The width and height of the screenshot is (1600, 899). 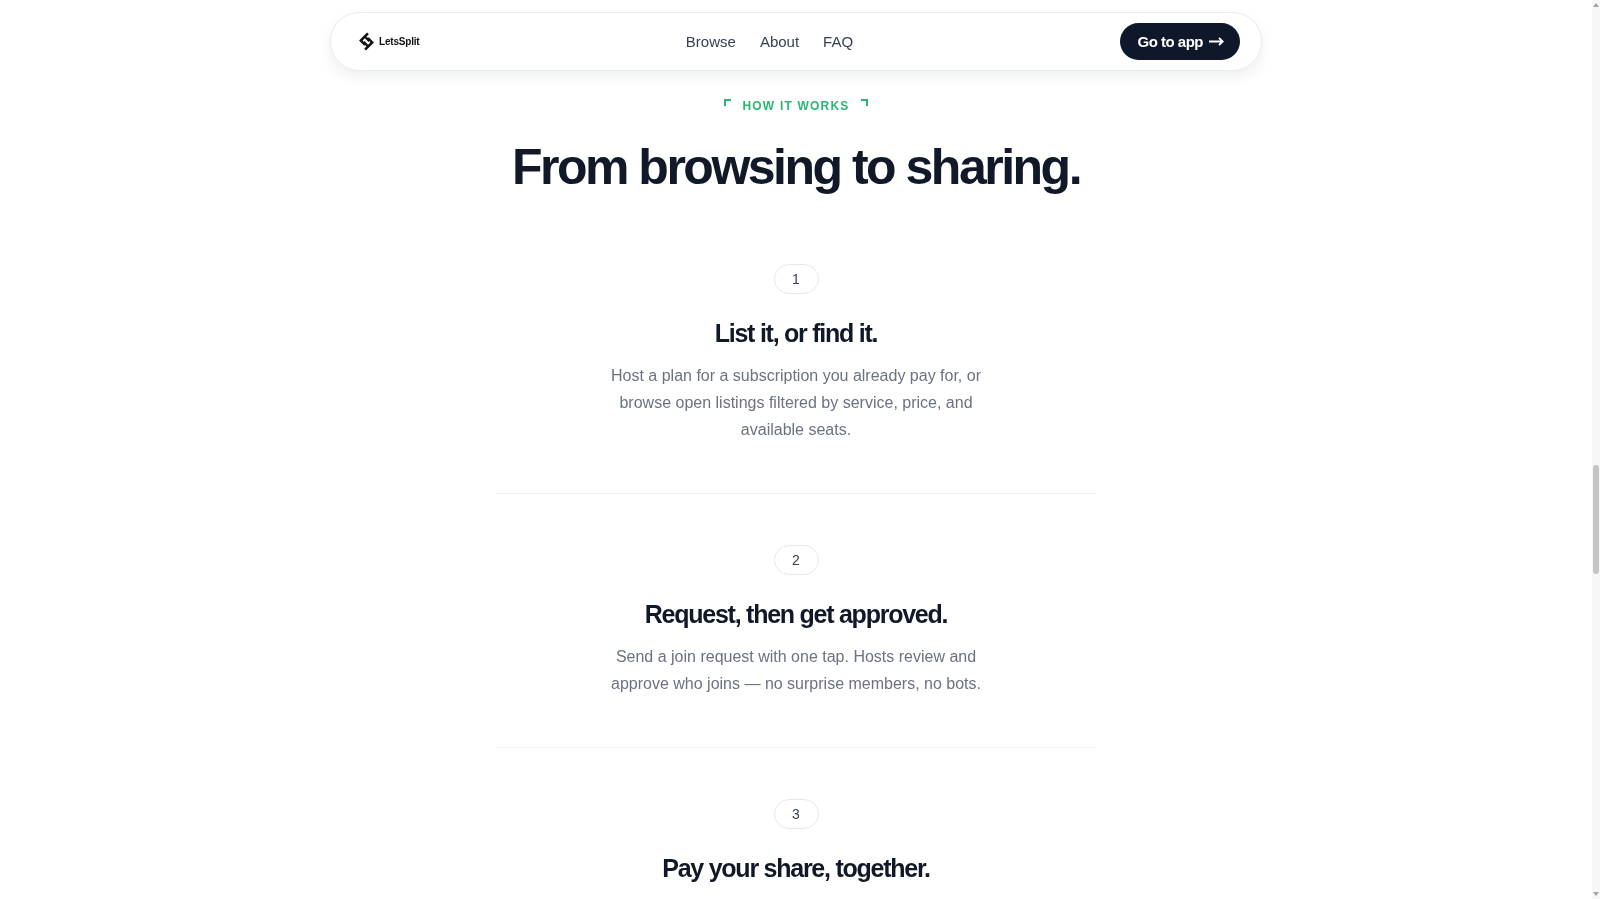 I want to click on nav-link: About, so click(x=779, y=41).